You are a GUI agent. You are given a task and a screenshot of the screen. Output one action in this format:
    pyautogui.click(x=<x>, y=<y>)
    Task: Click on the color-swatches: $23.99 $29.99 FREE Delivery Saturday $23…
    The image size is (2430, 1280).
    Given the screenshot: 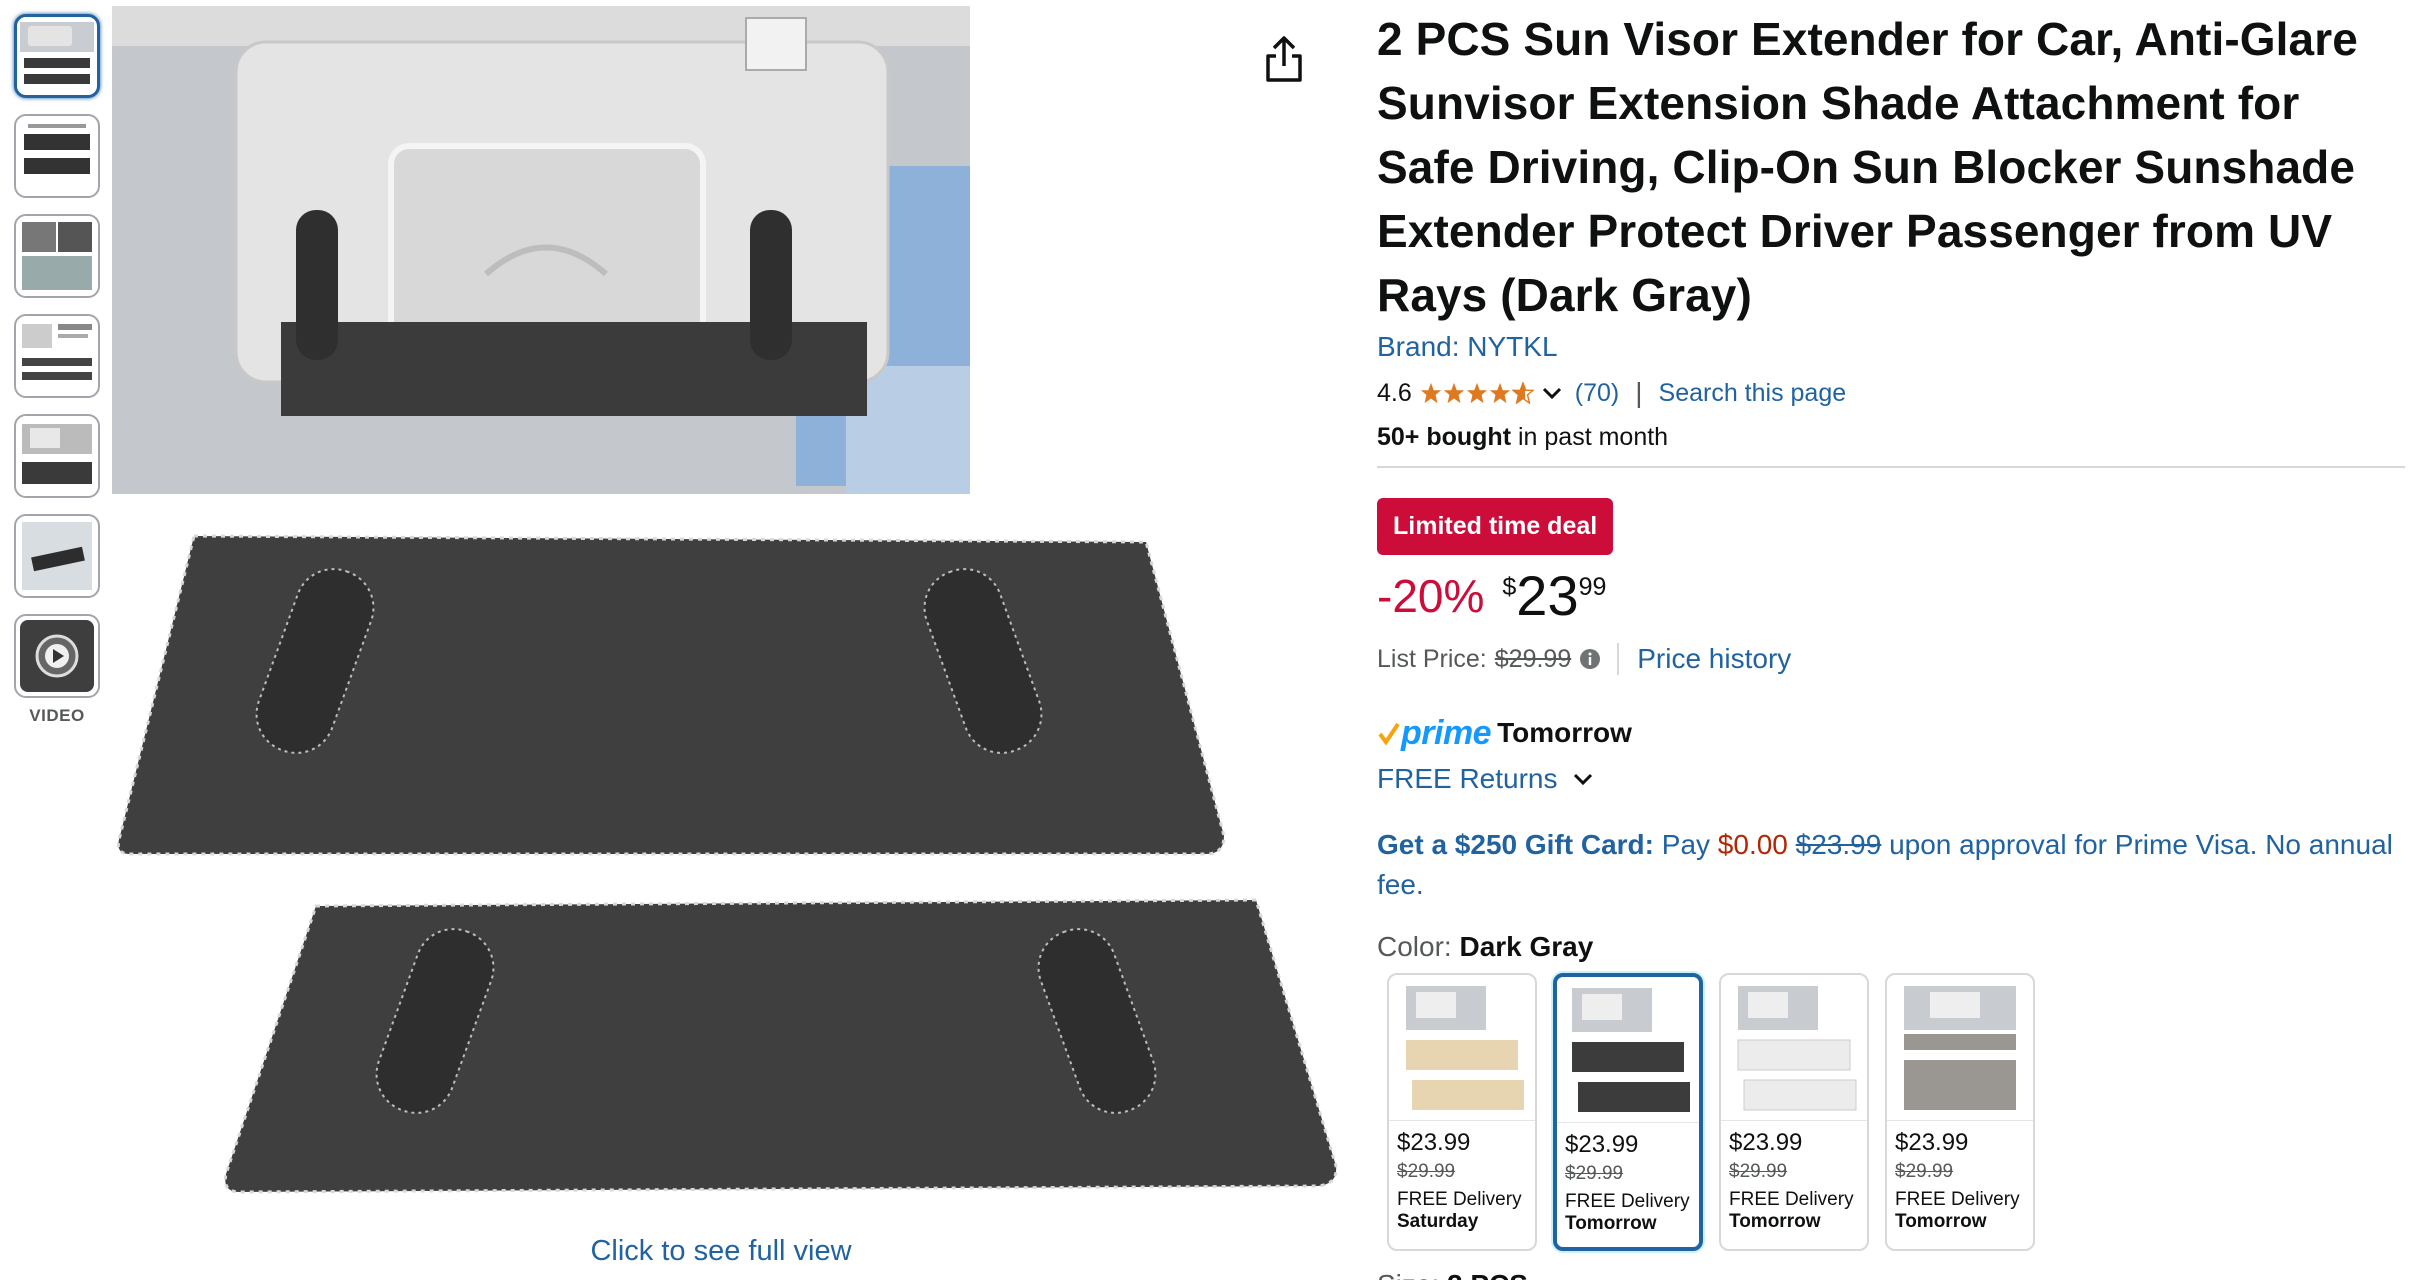 What is the action you would take?
    pyautogui.click(x=1897, y=1112)
    